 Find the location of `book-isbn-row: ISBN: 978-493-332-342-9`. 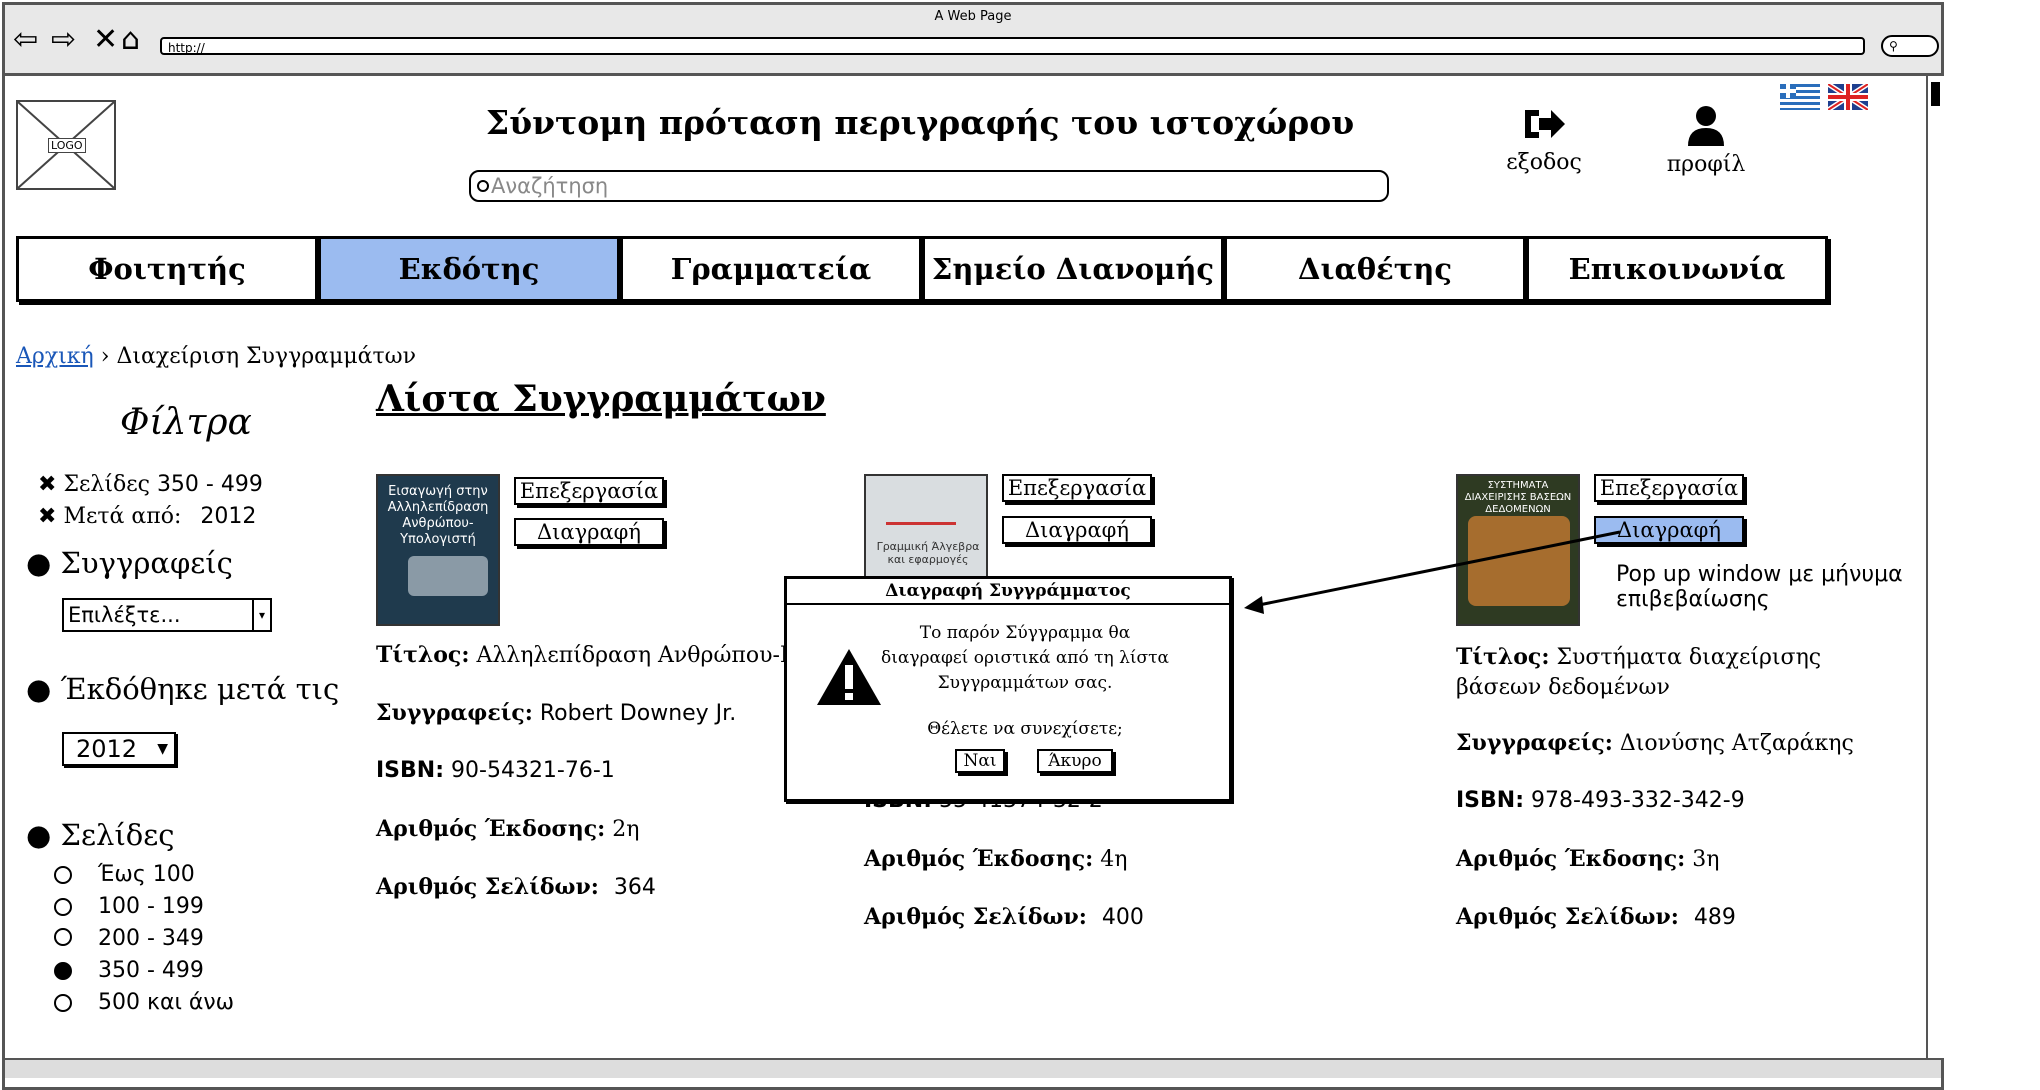

book-isbn-row: ISBN: 978-493-332-342-9 is located at coordinates (1600, 800).